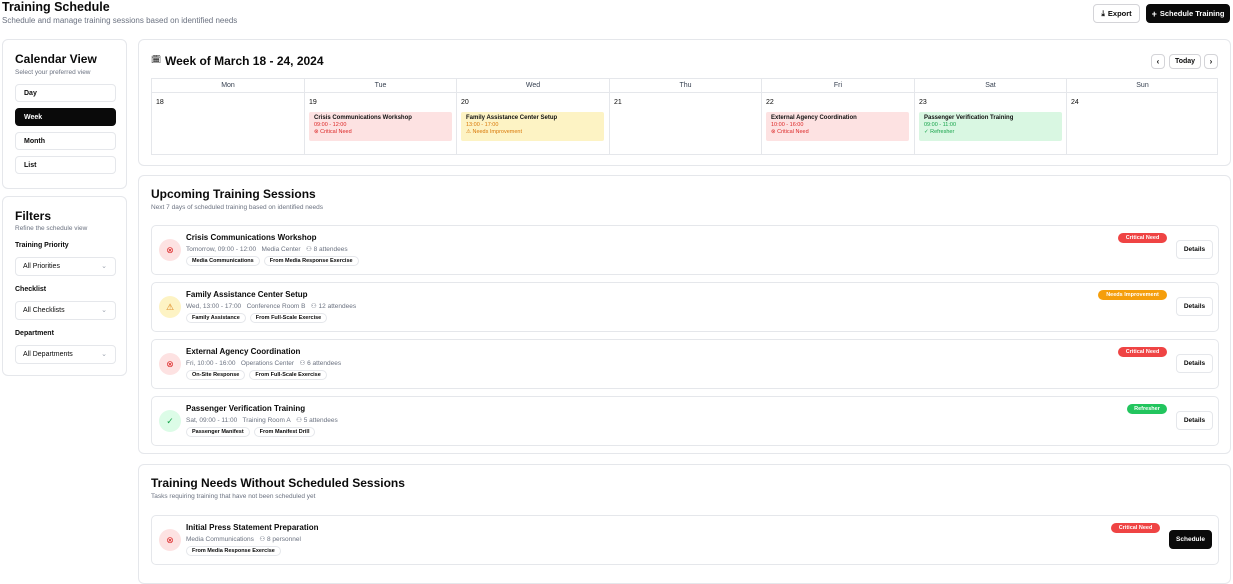  Describe the element at coordinates (33, 216) in the screenshot. I see `filters-title: Filters` at that location.